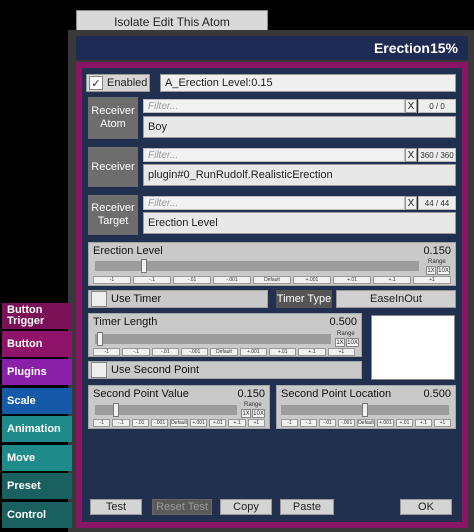  What do you see at coordinates (113, 118) in the screenshot?
I see `receiver-atom-label: Receiver Atom` at bounding box center [113, 118].